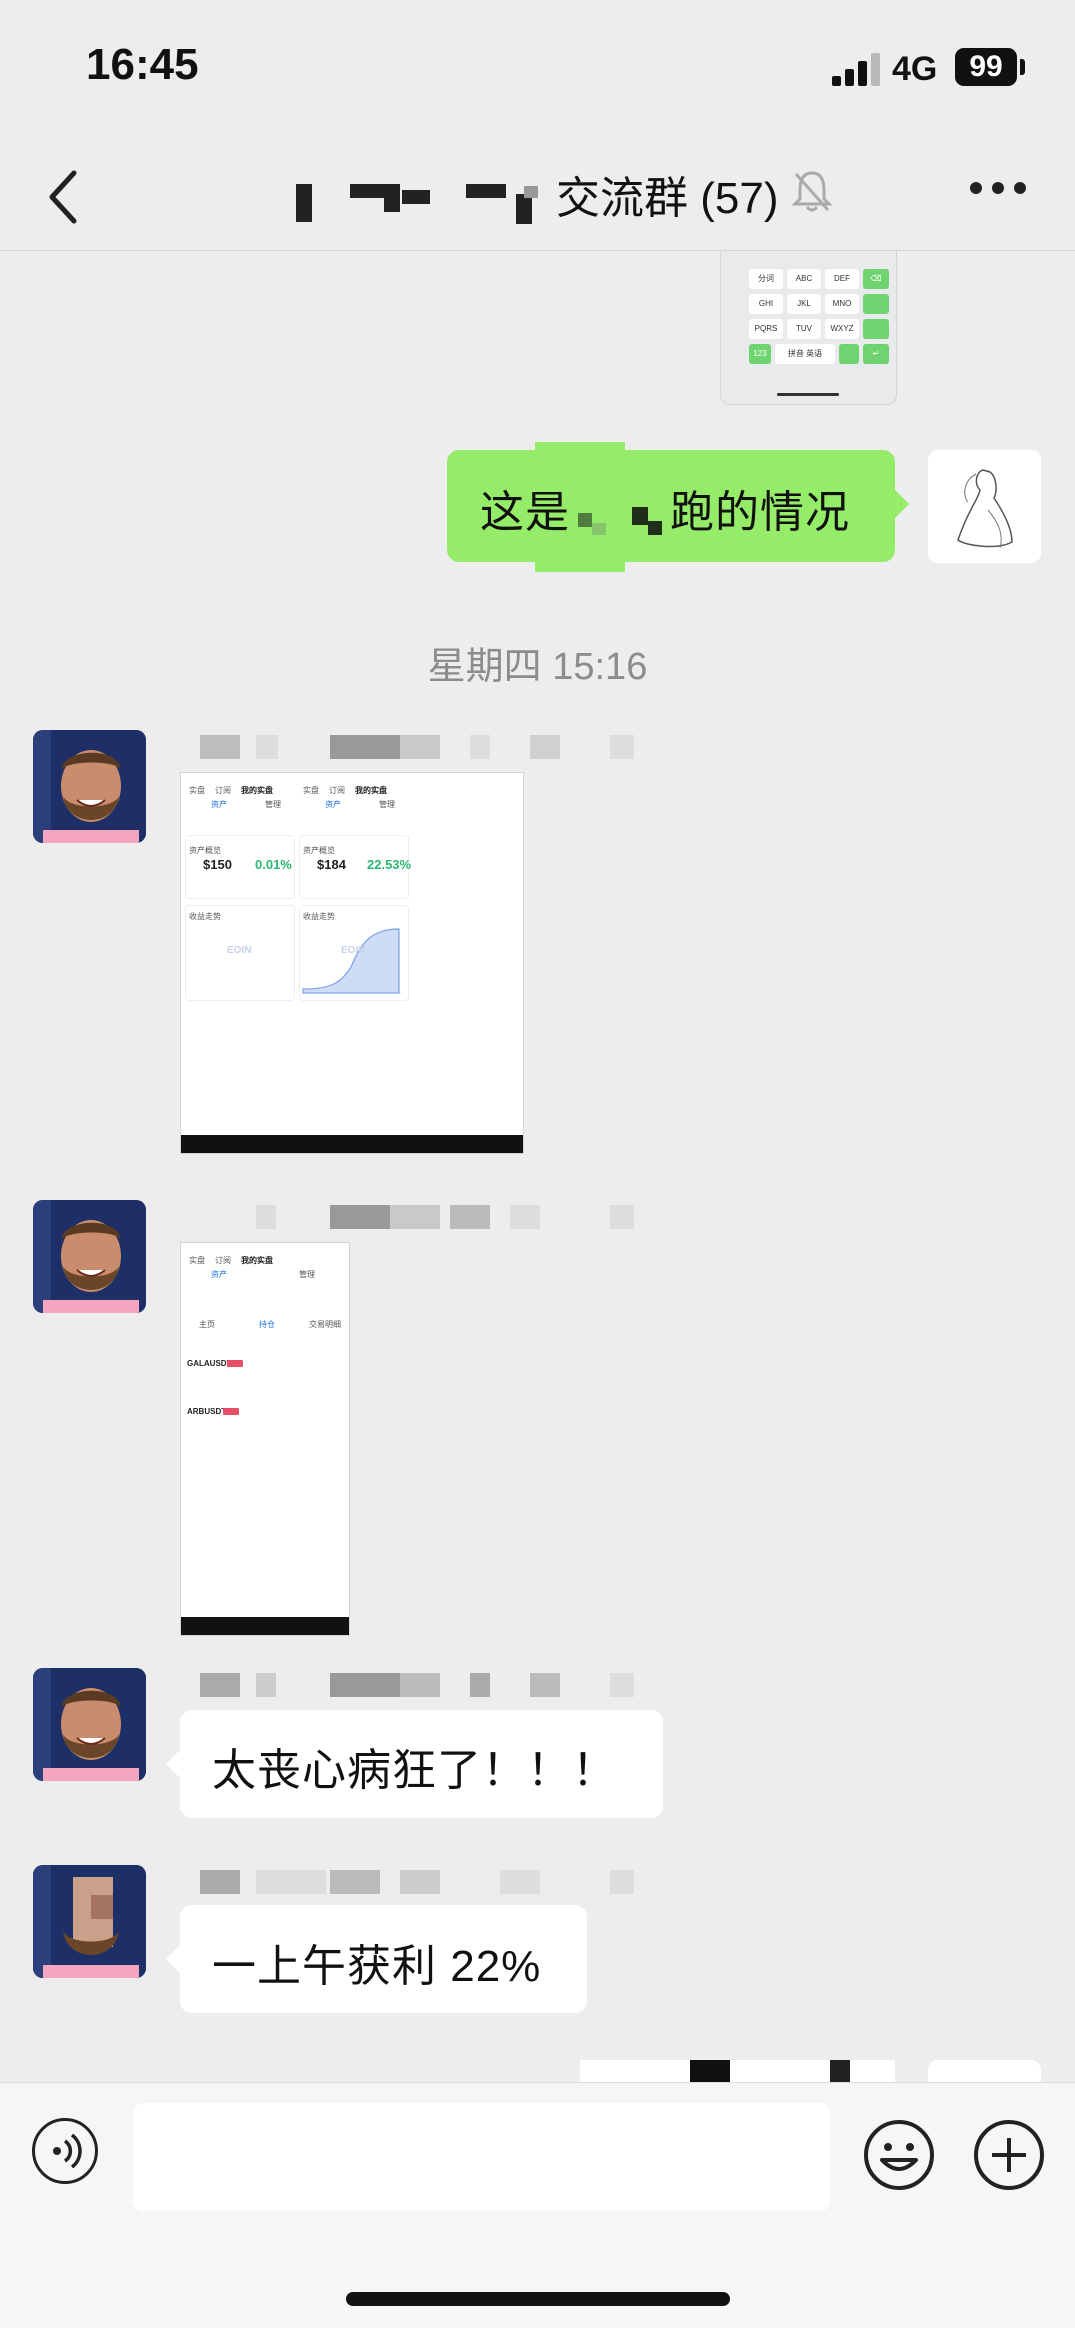 Image resolution: width=1075 pixels, height=2328 pixels. Describe the element at coordinates (804, 329) in the screenshot. I see `kb-key: TUV` at that location.